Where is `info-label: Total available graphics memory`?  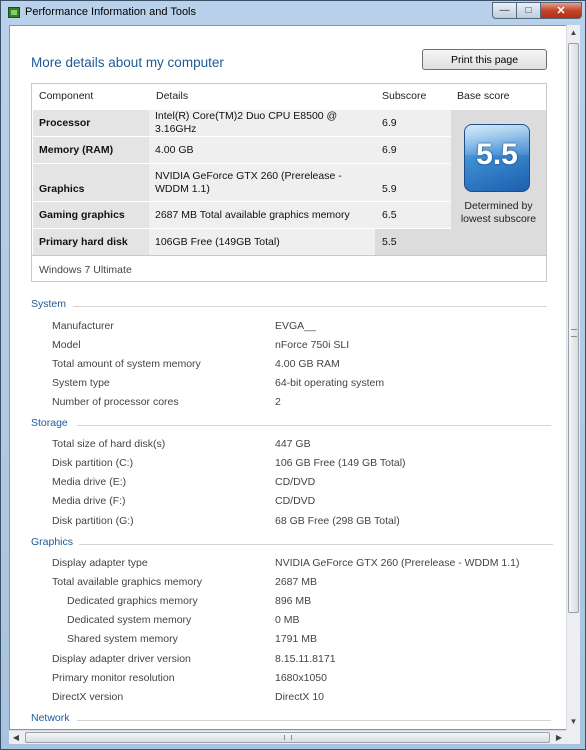
info-label: Total available graphics memory is located at coordinates (127, 582).